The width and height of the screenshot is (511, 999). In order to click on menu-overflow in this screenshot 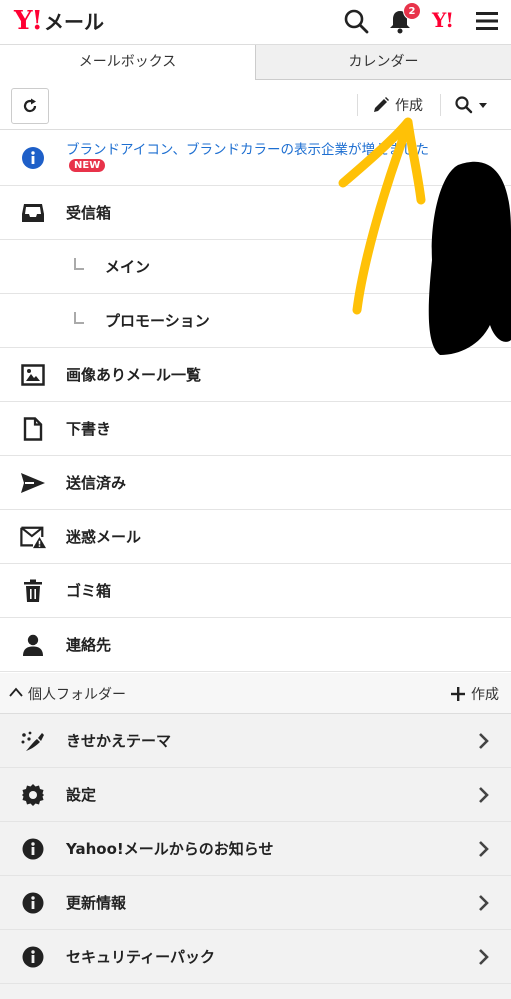, I will do `click(255, 991)`.